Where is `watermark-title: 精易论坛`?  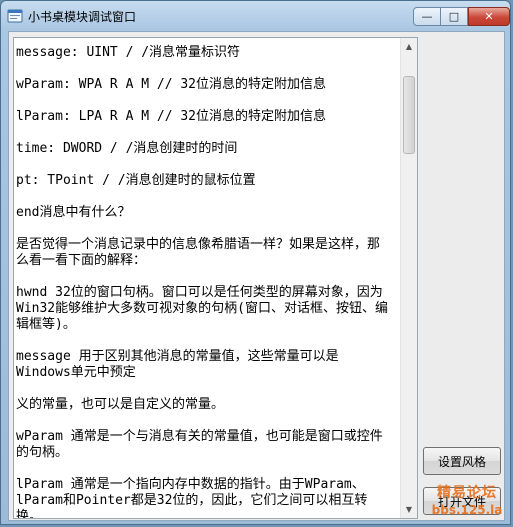
watermark-title: 精易论坛 is located at coordinates (467, 493).